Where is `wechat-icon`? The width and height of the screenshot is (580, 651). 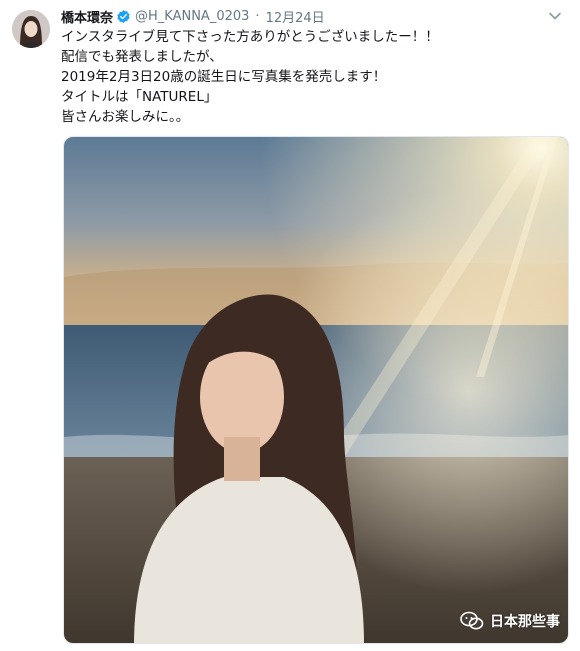 wechat-icon is located at coordinates (472, 620).